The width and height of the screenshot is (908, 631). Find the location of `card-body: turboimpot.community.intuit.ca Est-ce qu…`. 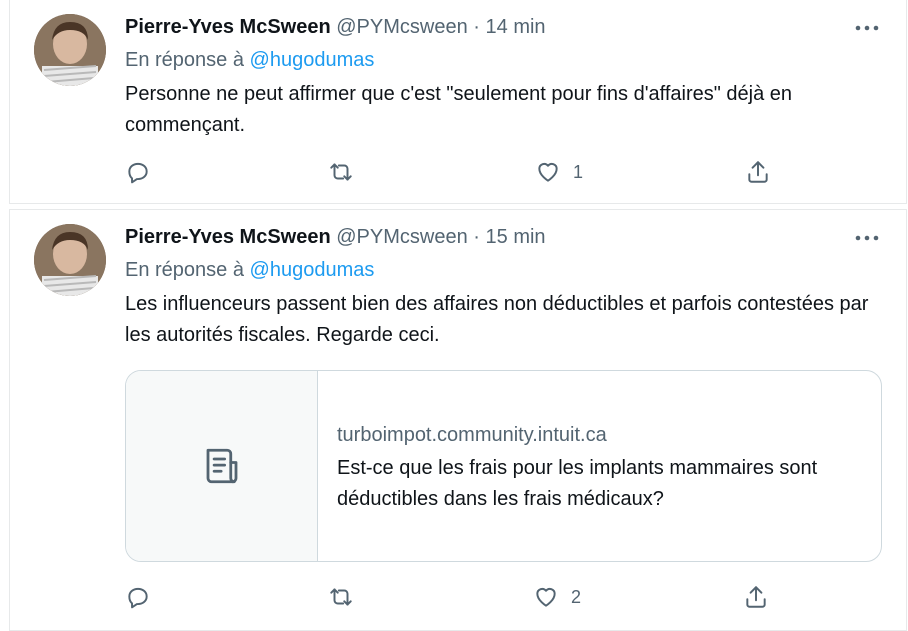

card-body: turboimpot.community.intuit.ca Est-ce qu… is located at coordinates (597, 468).